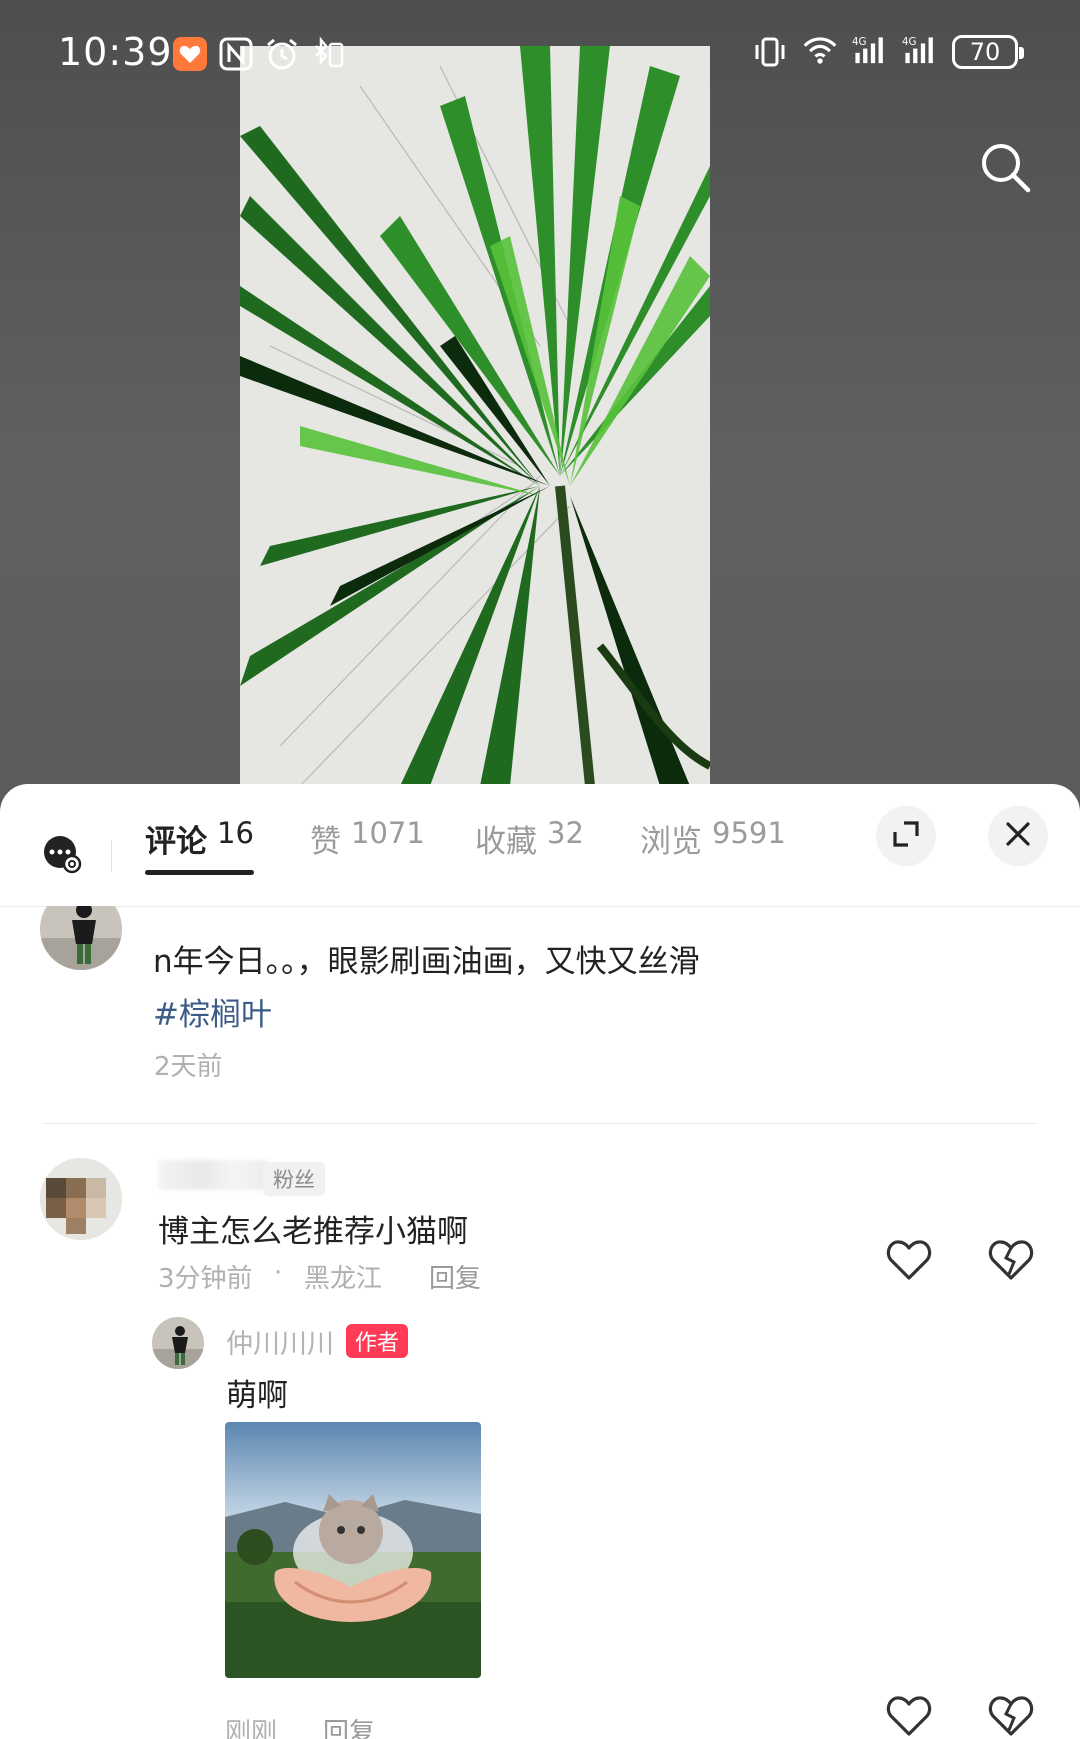  Describe the element at coordinates (282, 54) in the screenshot. I see `alarm-icon` at that location.